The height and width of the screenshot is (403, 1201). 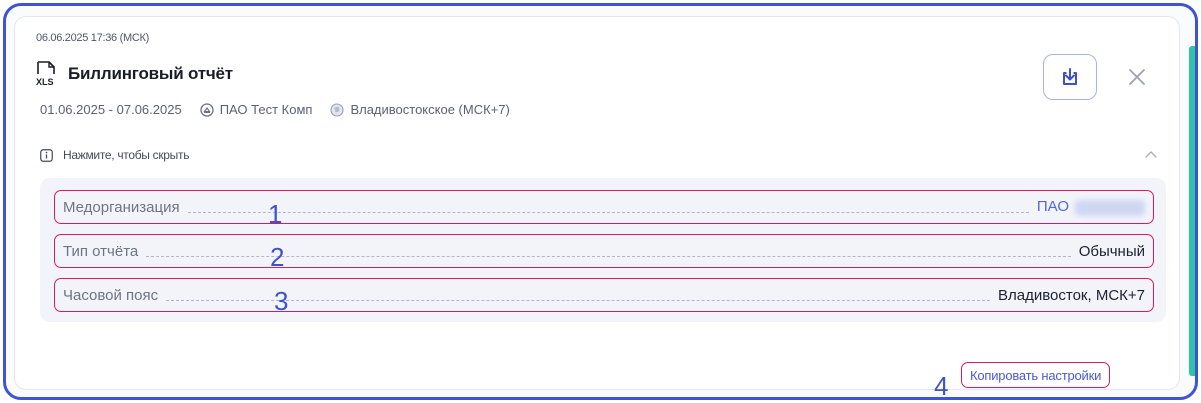 I want to click on setting-label: Медорганизация, so click(x=121, y=207).